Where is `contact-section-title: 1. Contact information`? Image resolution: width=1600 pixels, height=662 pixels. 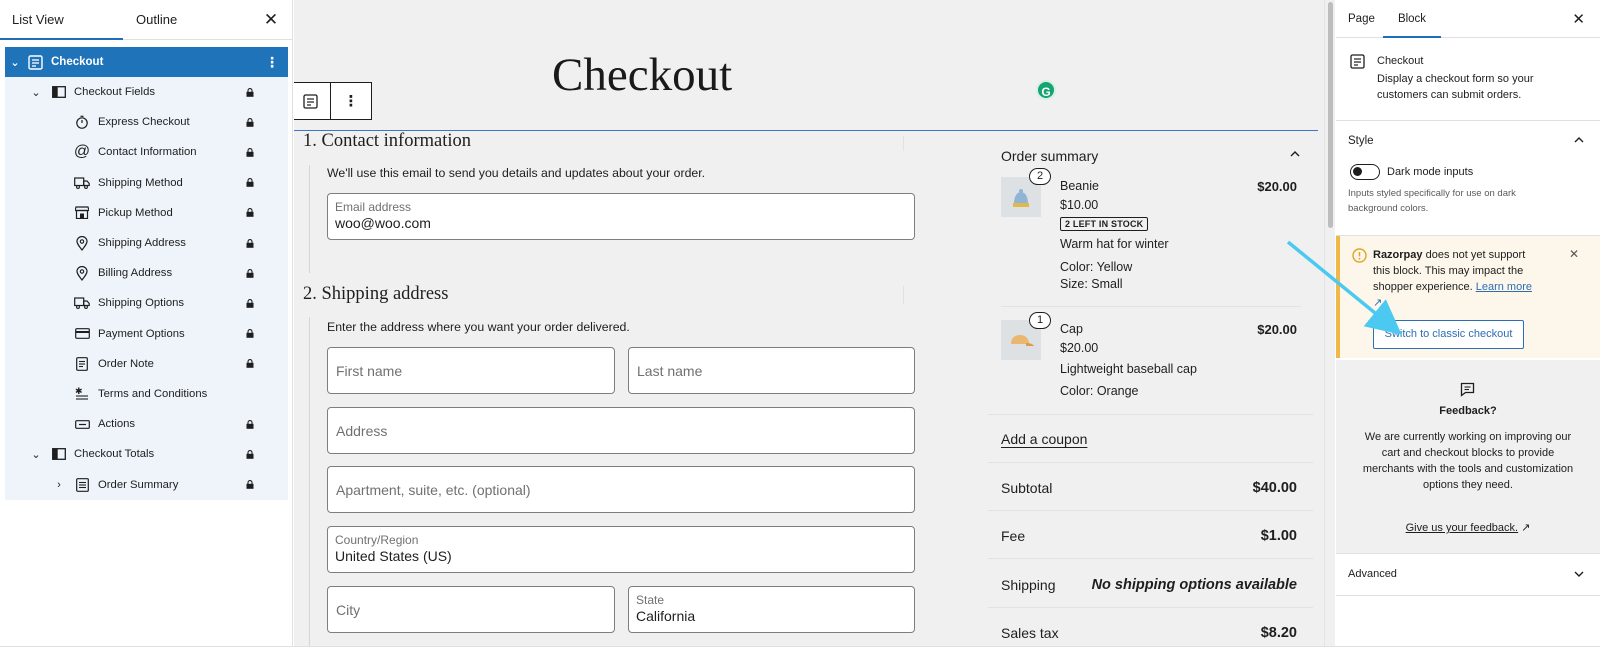
contact-section-title: 1. Contact information is located at coordinates (387, 141).